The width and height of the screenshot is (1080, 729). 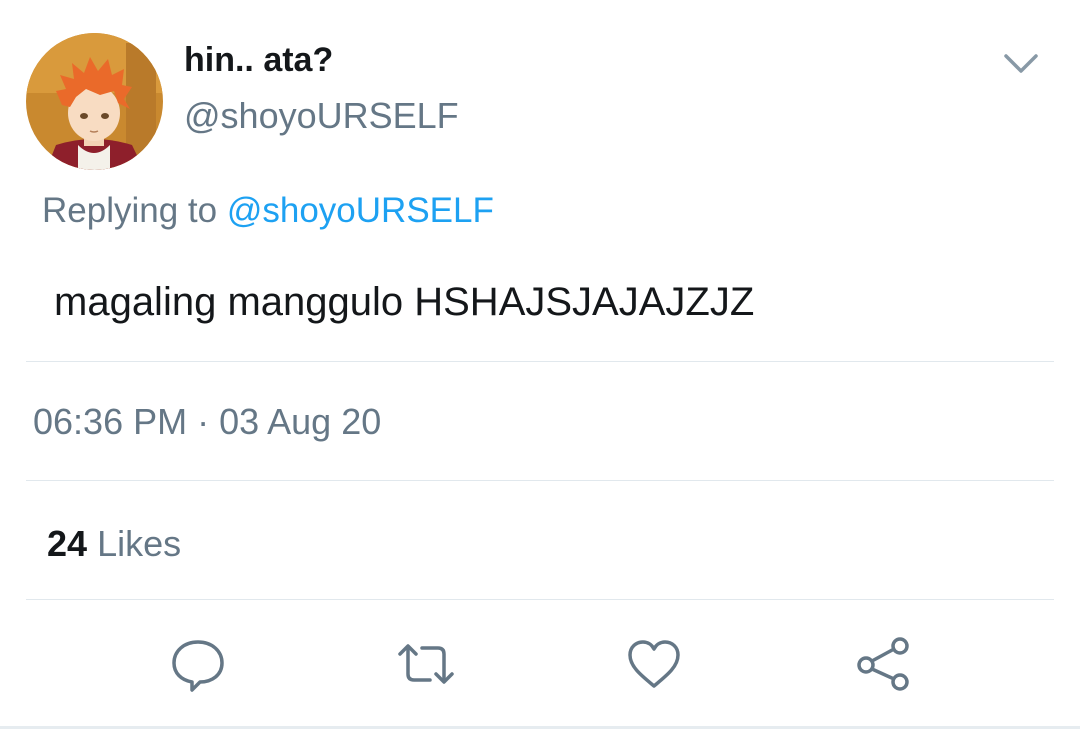 I want to click on avatar, so click(x=94, y=101).